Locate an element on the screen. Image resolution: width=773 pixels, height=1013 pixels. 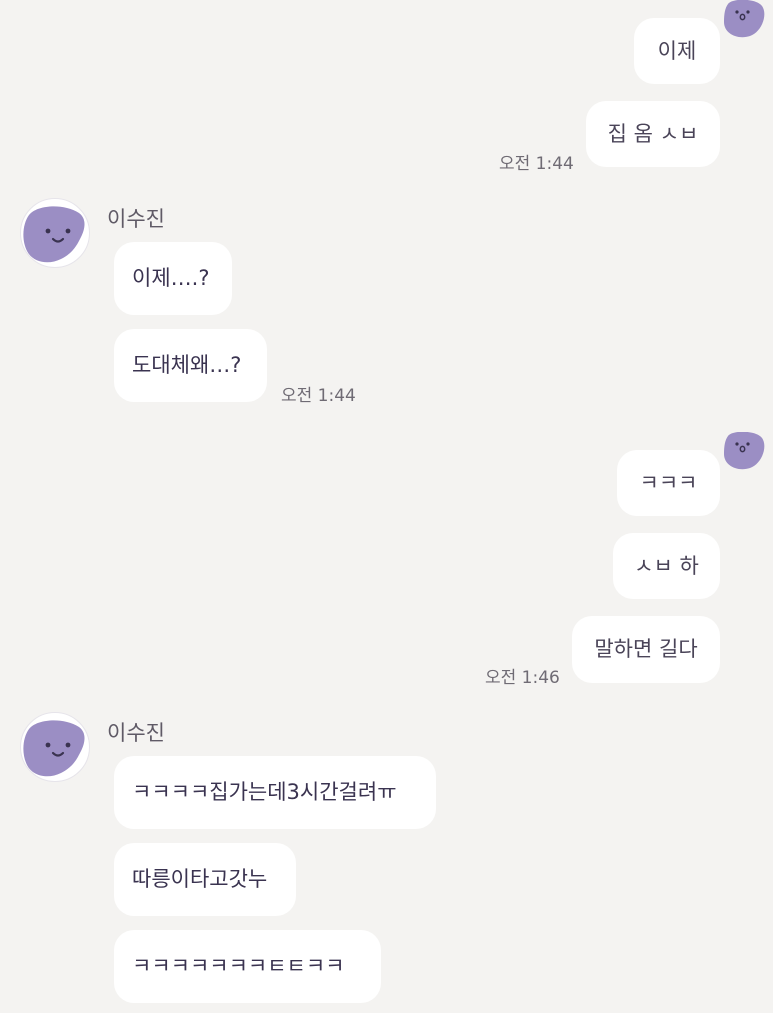
message-bubble: 이제….? is located at coordinates (173, 278).